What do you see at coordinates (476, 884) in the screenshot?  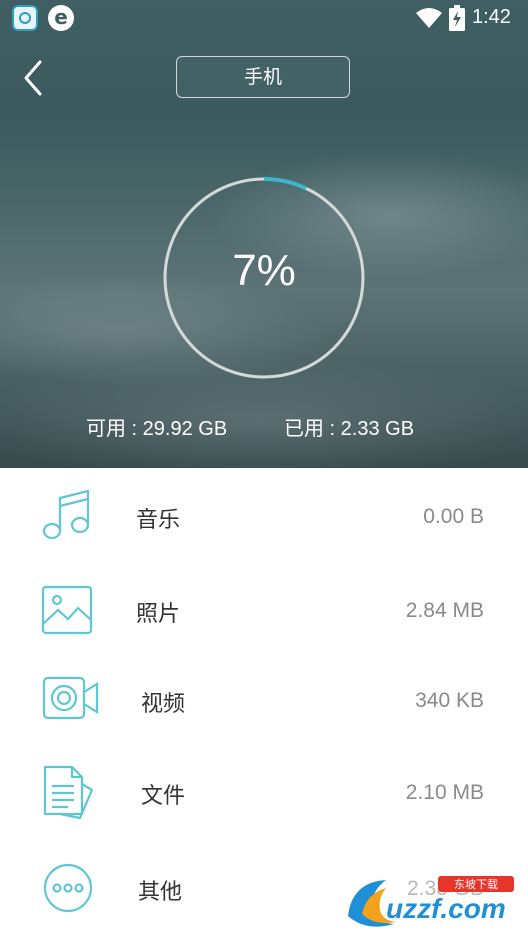 I see `watermark-tagline: 东坡下载` at bounding box center [476, 884].